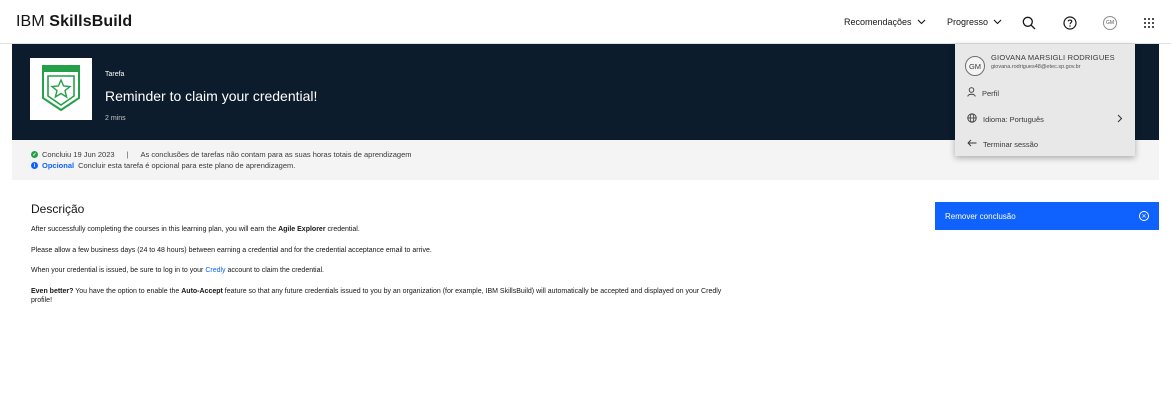 The width and height of the screenshot is (1171, 397). I want to click on nav-progress: Progresso, so click(974, 22).